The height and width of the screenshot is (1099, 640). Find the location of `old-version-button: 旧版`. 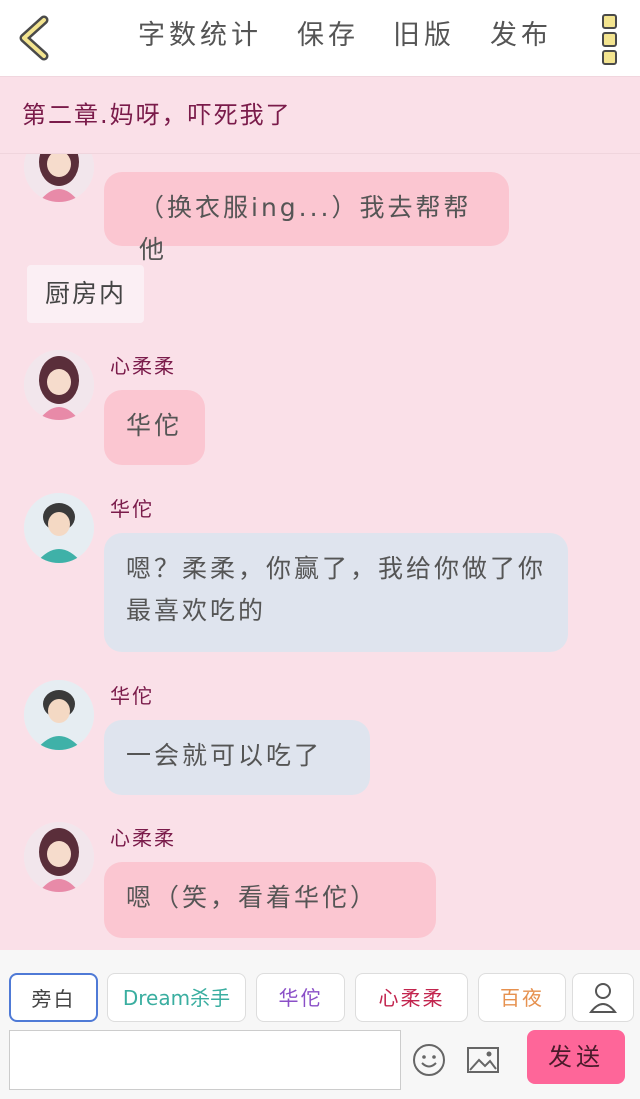

old-version-button: 旧版 is located at coordinates (424, 36).